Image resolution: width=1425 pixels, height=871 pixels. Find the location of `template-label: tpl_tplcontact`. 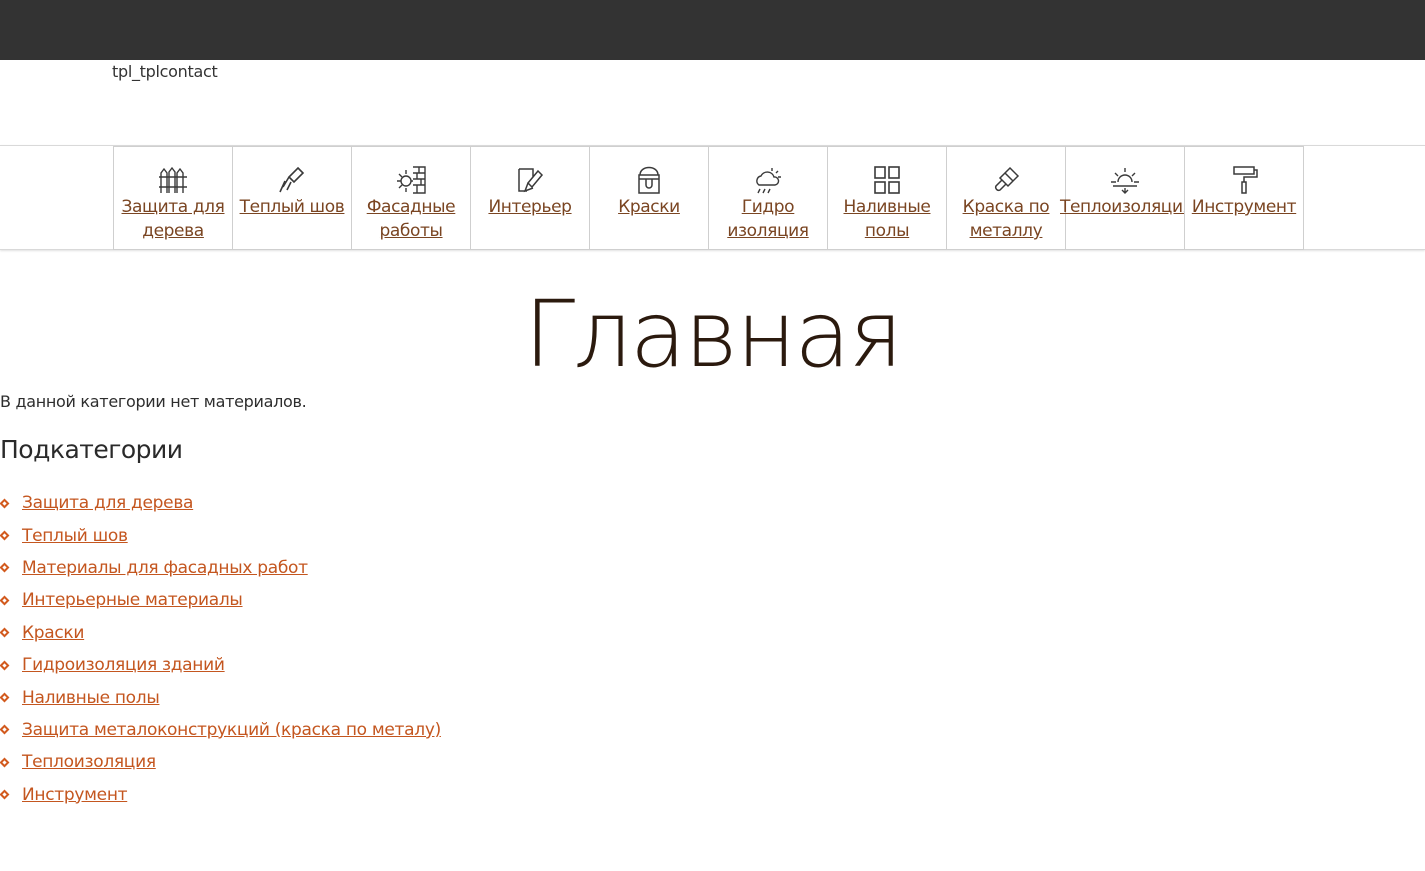

template-label: tpl_tplcontact is located at coordinates (165, 71).